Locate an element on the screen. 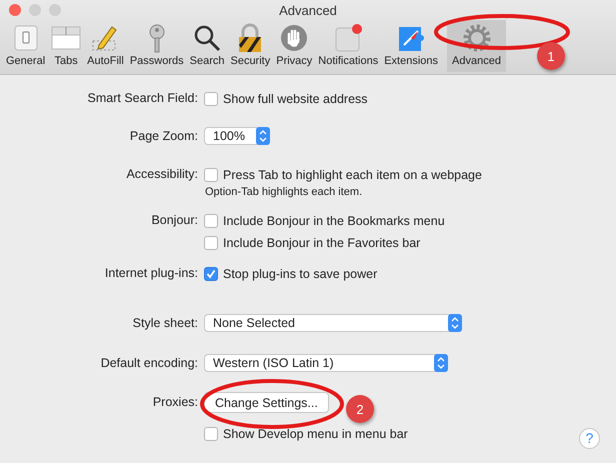  toolbar-tab: Notifications is located at coordinates (348, 46).